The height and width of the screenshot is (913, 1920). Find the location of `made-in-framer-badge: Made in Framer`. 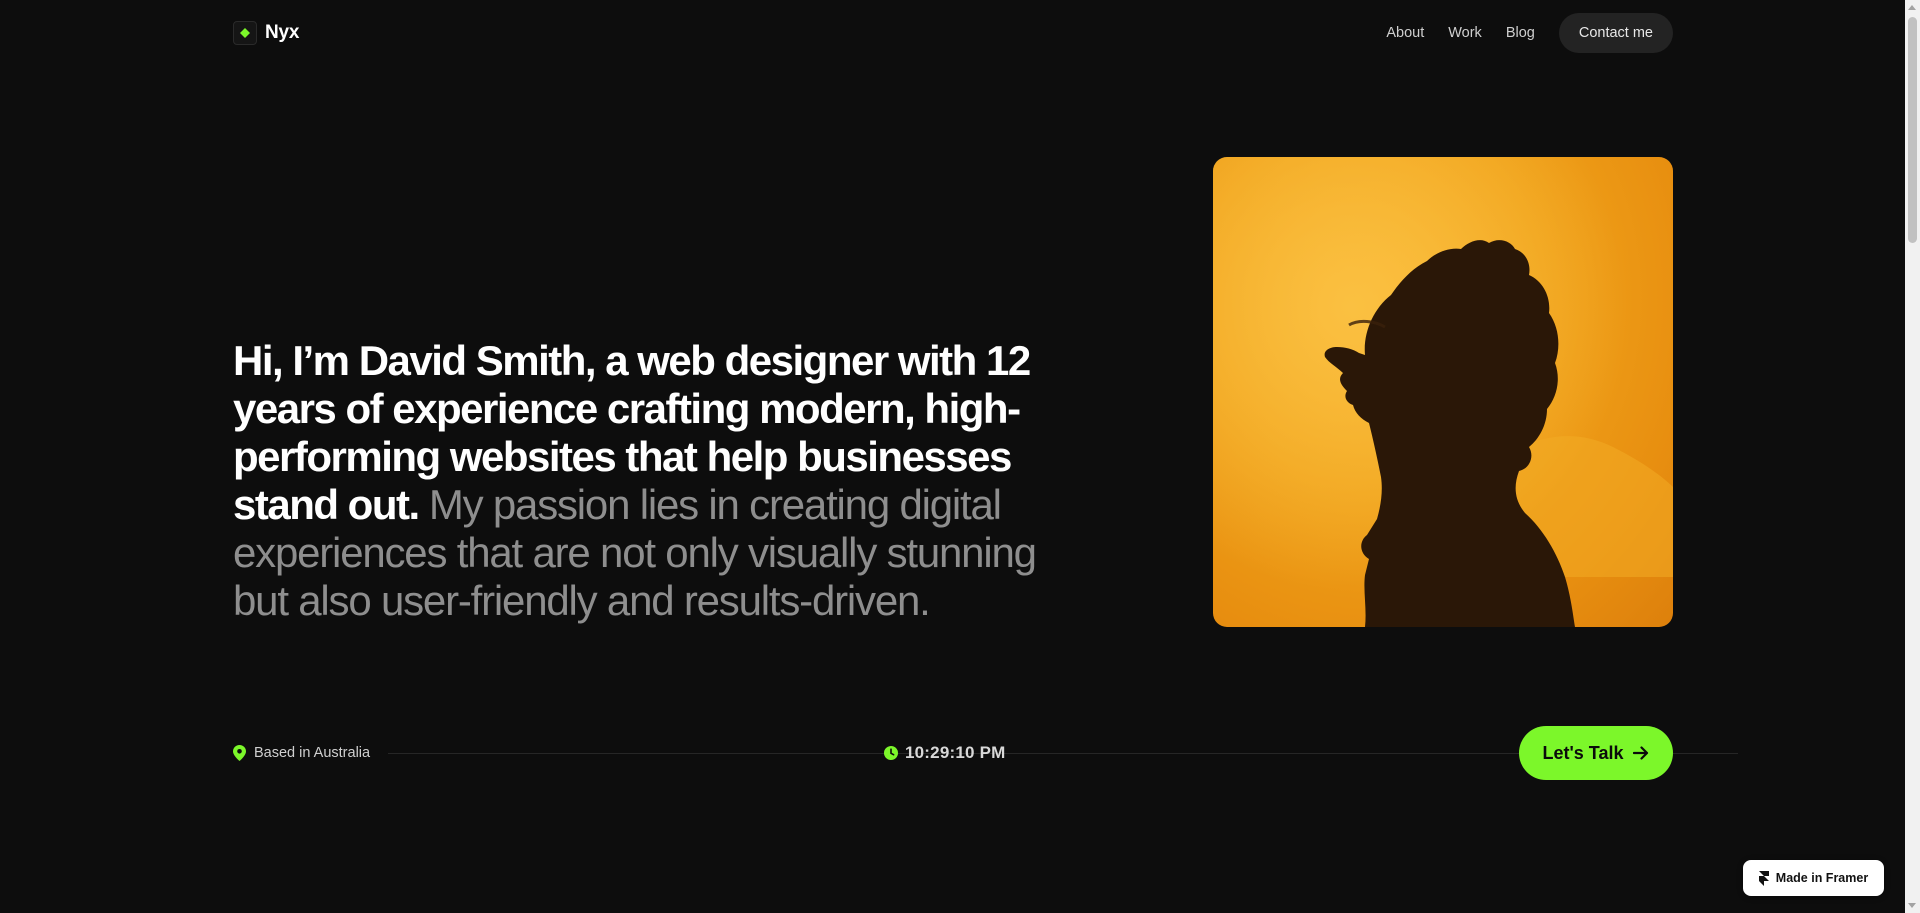

made-in-framer-badge: Made in Framer is located at coordinates (1813, 878).